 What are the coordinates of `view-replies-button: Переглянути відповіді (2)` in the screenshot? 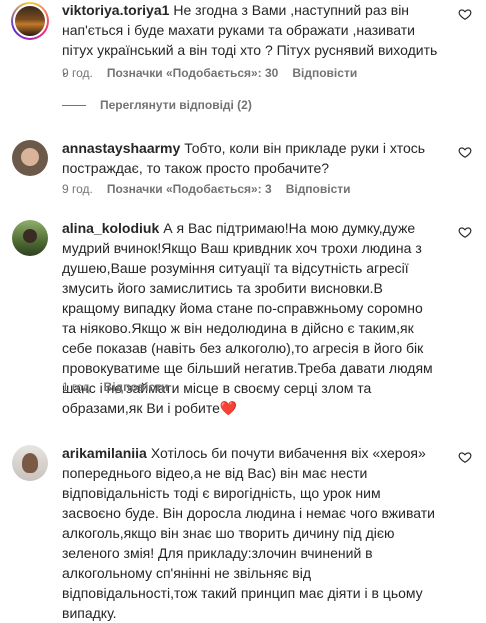 It's located at (157, 105).